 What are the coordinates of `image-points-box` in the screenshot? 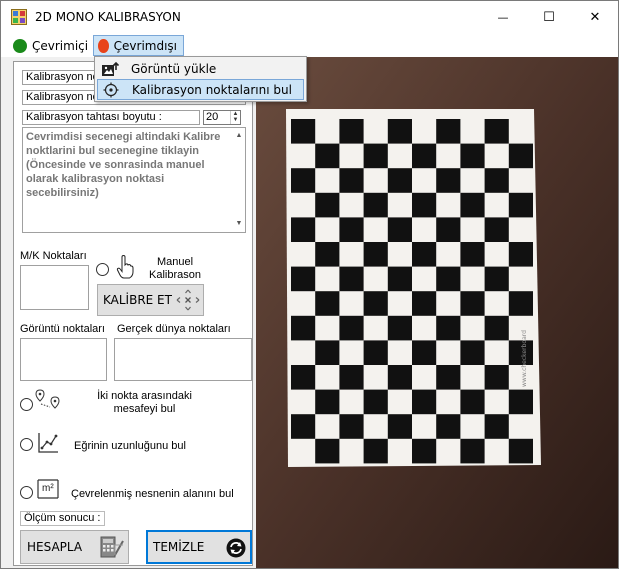 It's located at (63, 359).